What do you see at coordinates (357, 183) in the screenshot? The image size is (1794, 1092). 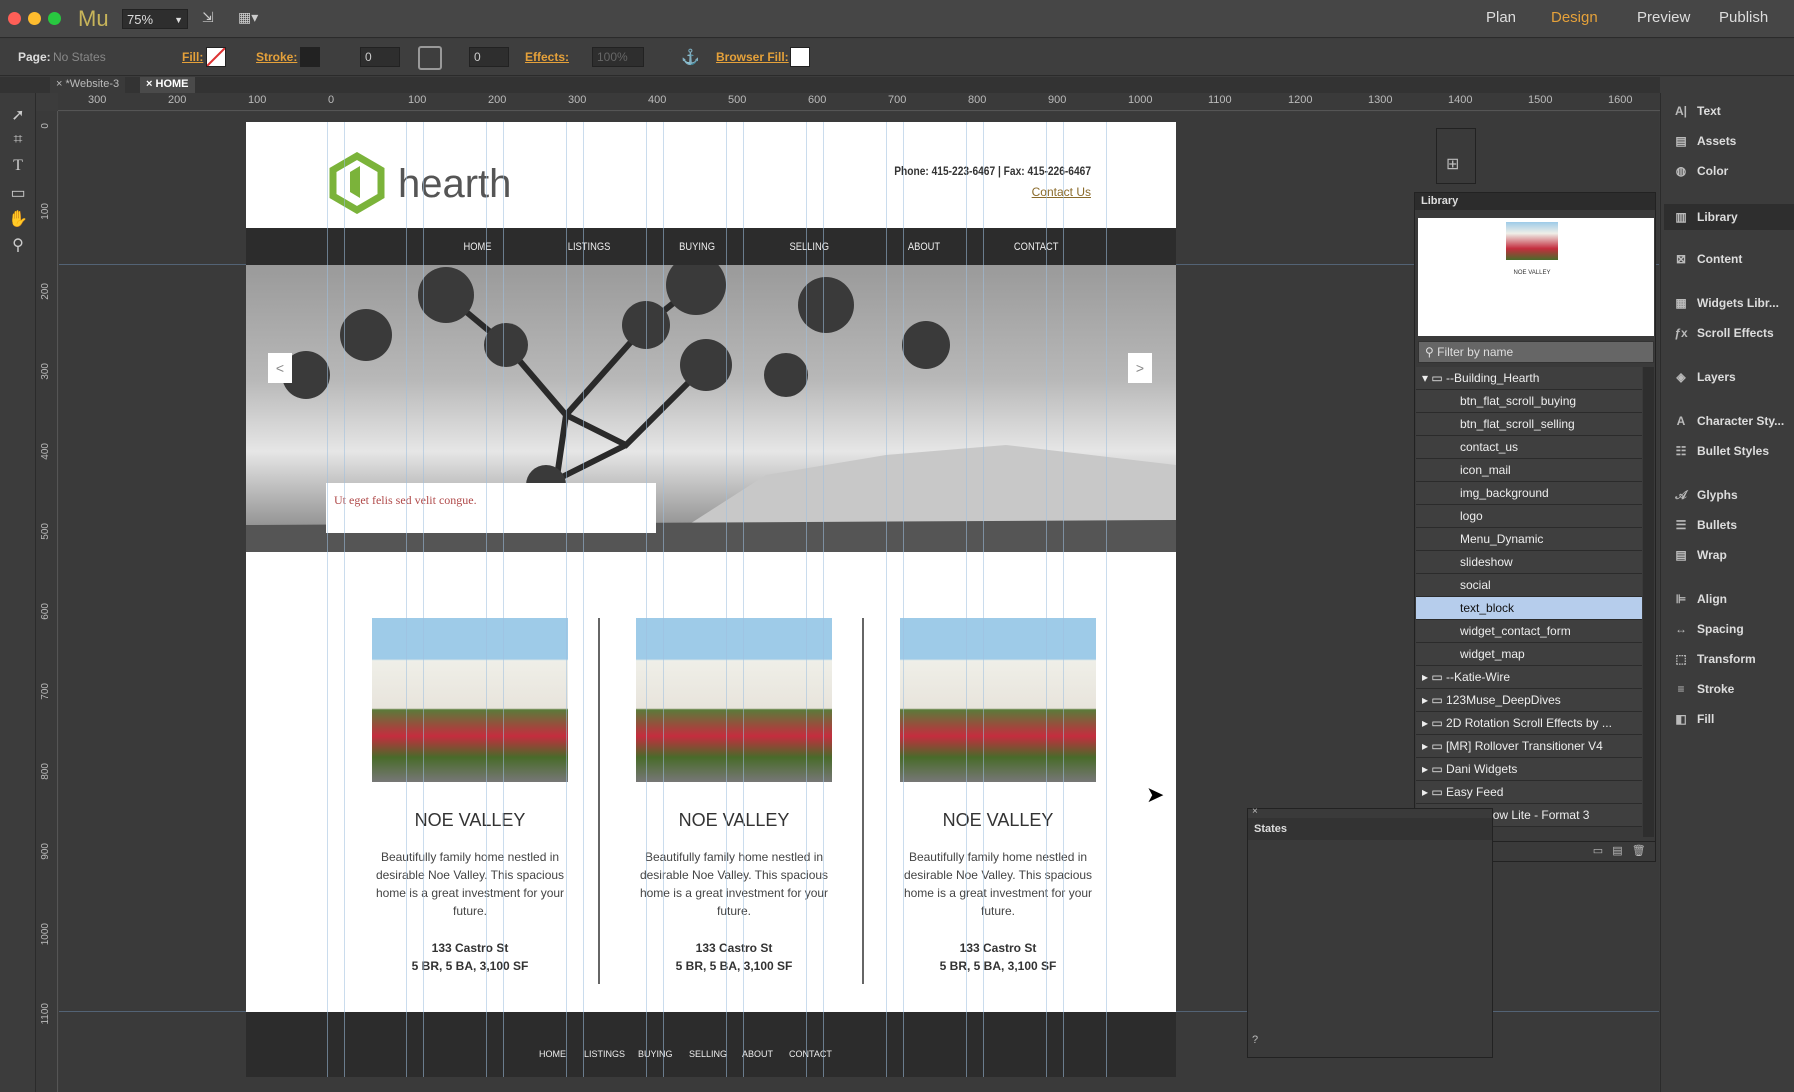 I see `hearth-logo-icon` at bounding box center [357, 183].